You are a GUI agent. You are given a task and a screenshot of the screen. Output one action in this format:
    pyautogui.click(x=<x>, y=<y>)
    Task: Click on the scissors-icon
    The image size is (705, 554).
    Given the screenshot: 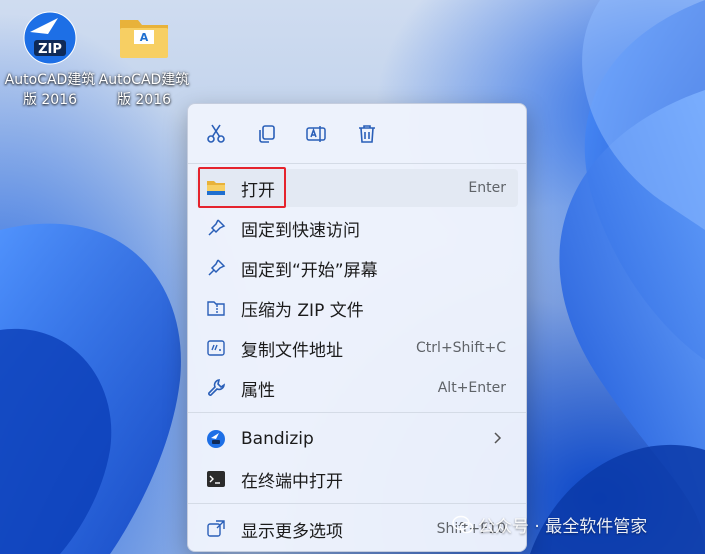 What is the action you would take?
    pyautogui.click(x=216, y=133)
    